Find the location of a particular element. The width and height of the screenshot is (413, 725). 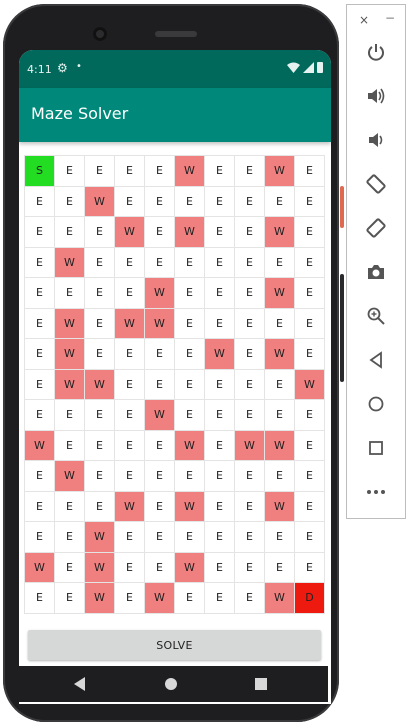

power-icon is located at coordinates (376, 52).